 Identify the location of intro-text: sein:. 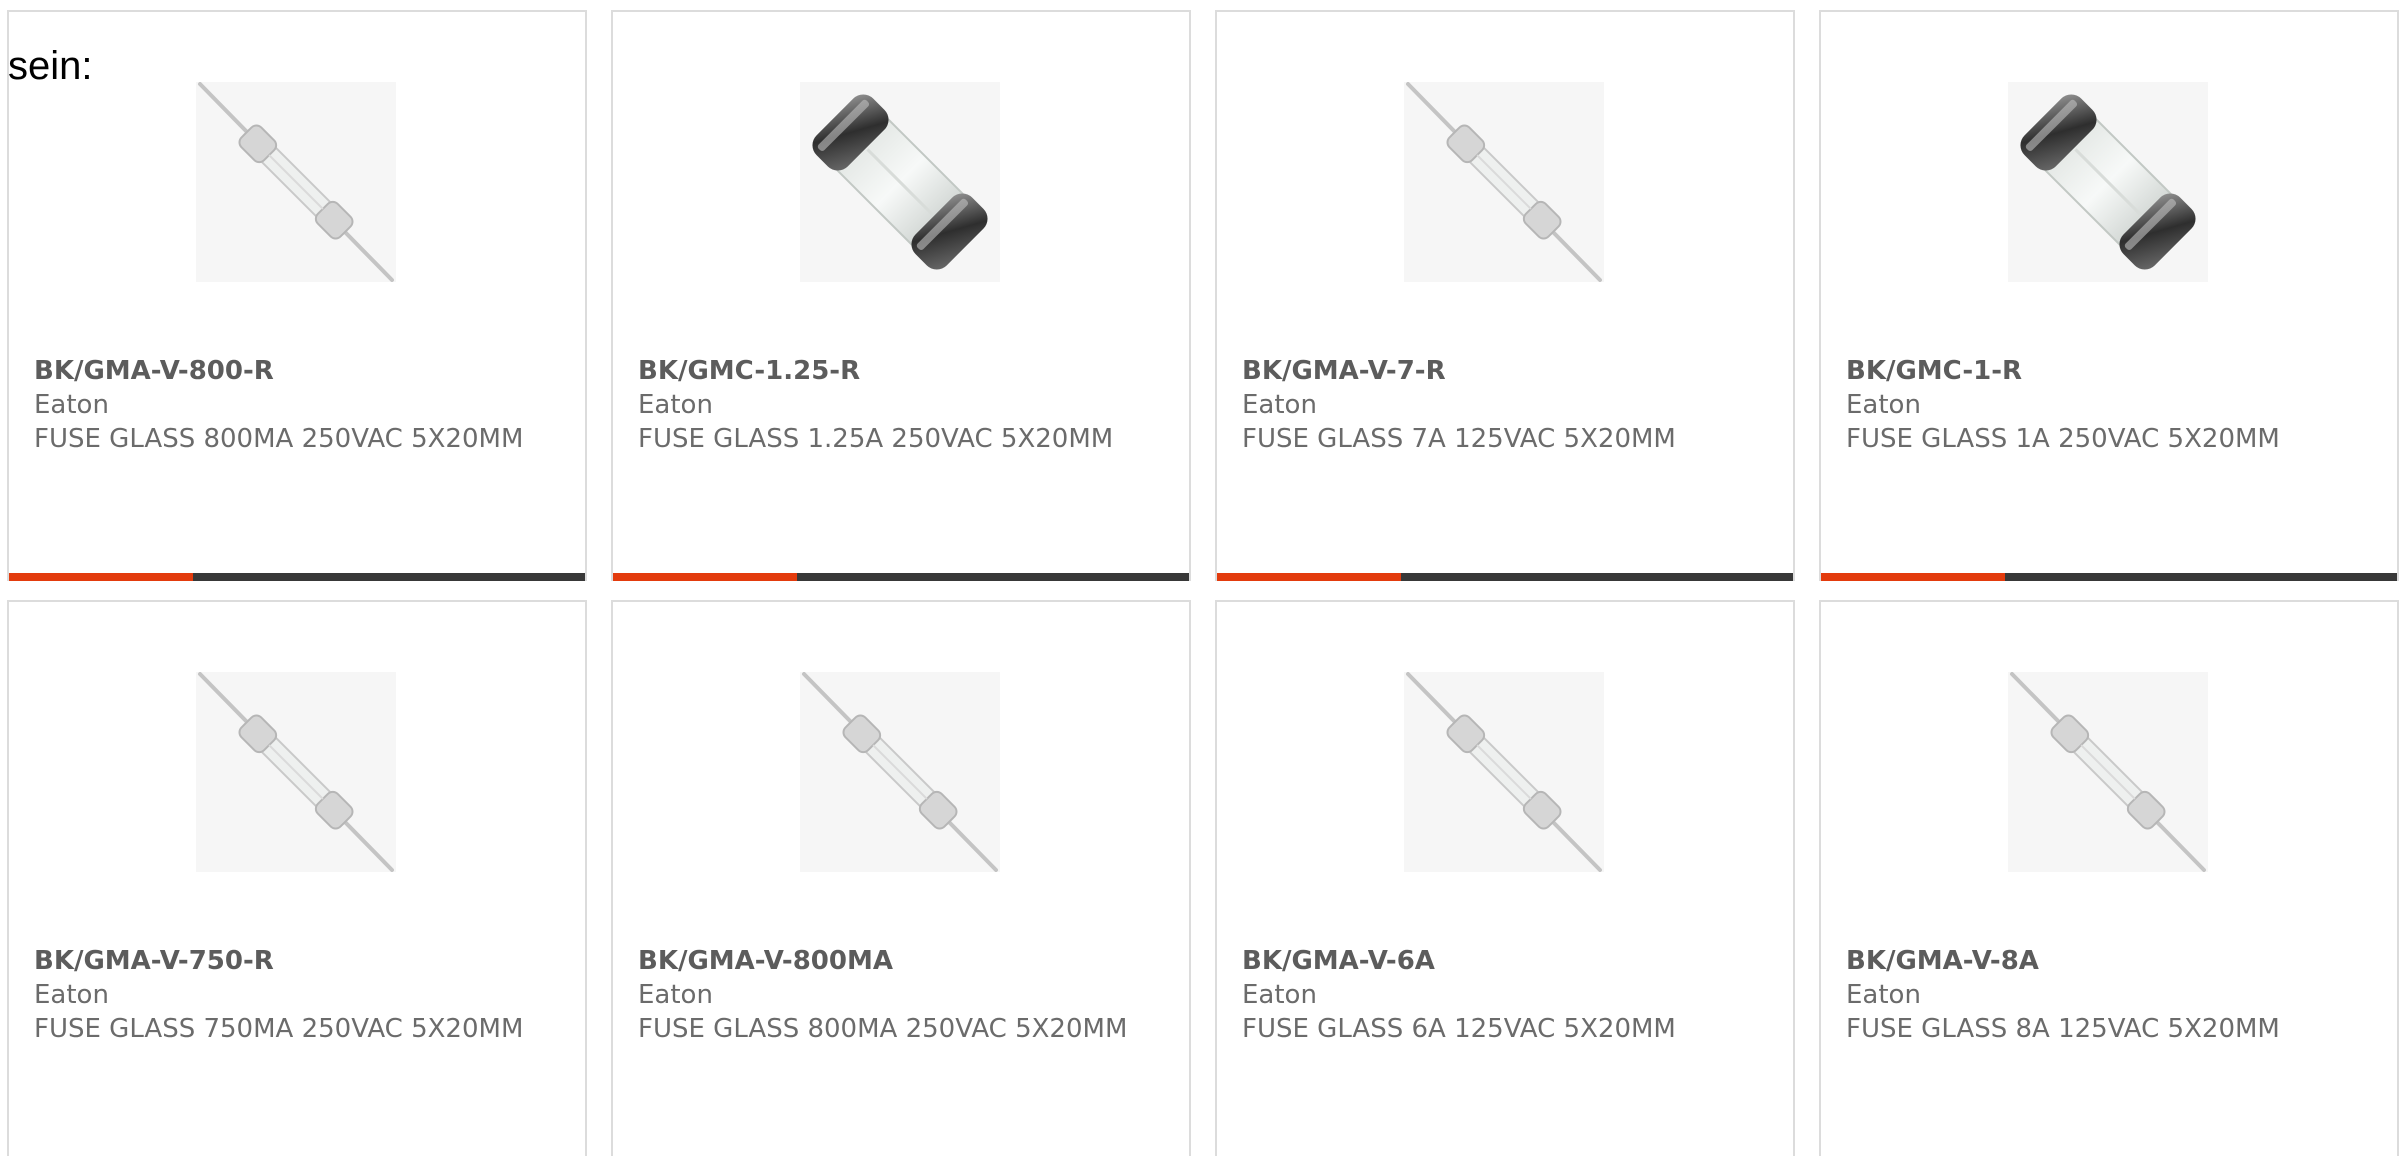
(50, 66).